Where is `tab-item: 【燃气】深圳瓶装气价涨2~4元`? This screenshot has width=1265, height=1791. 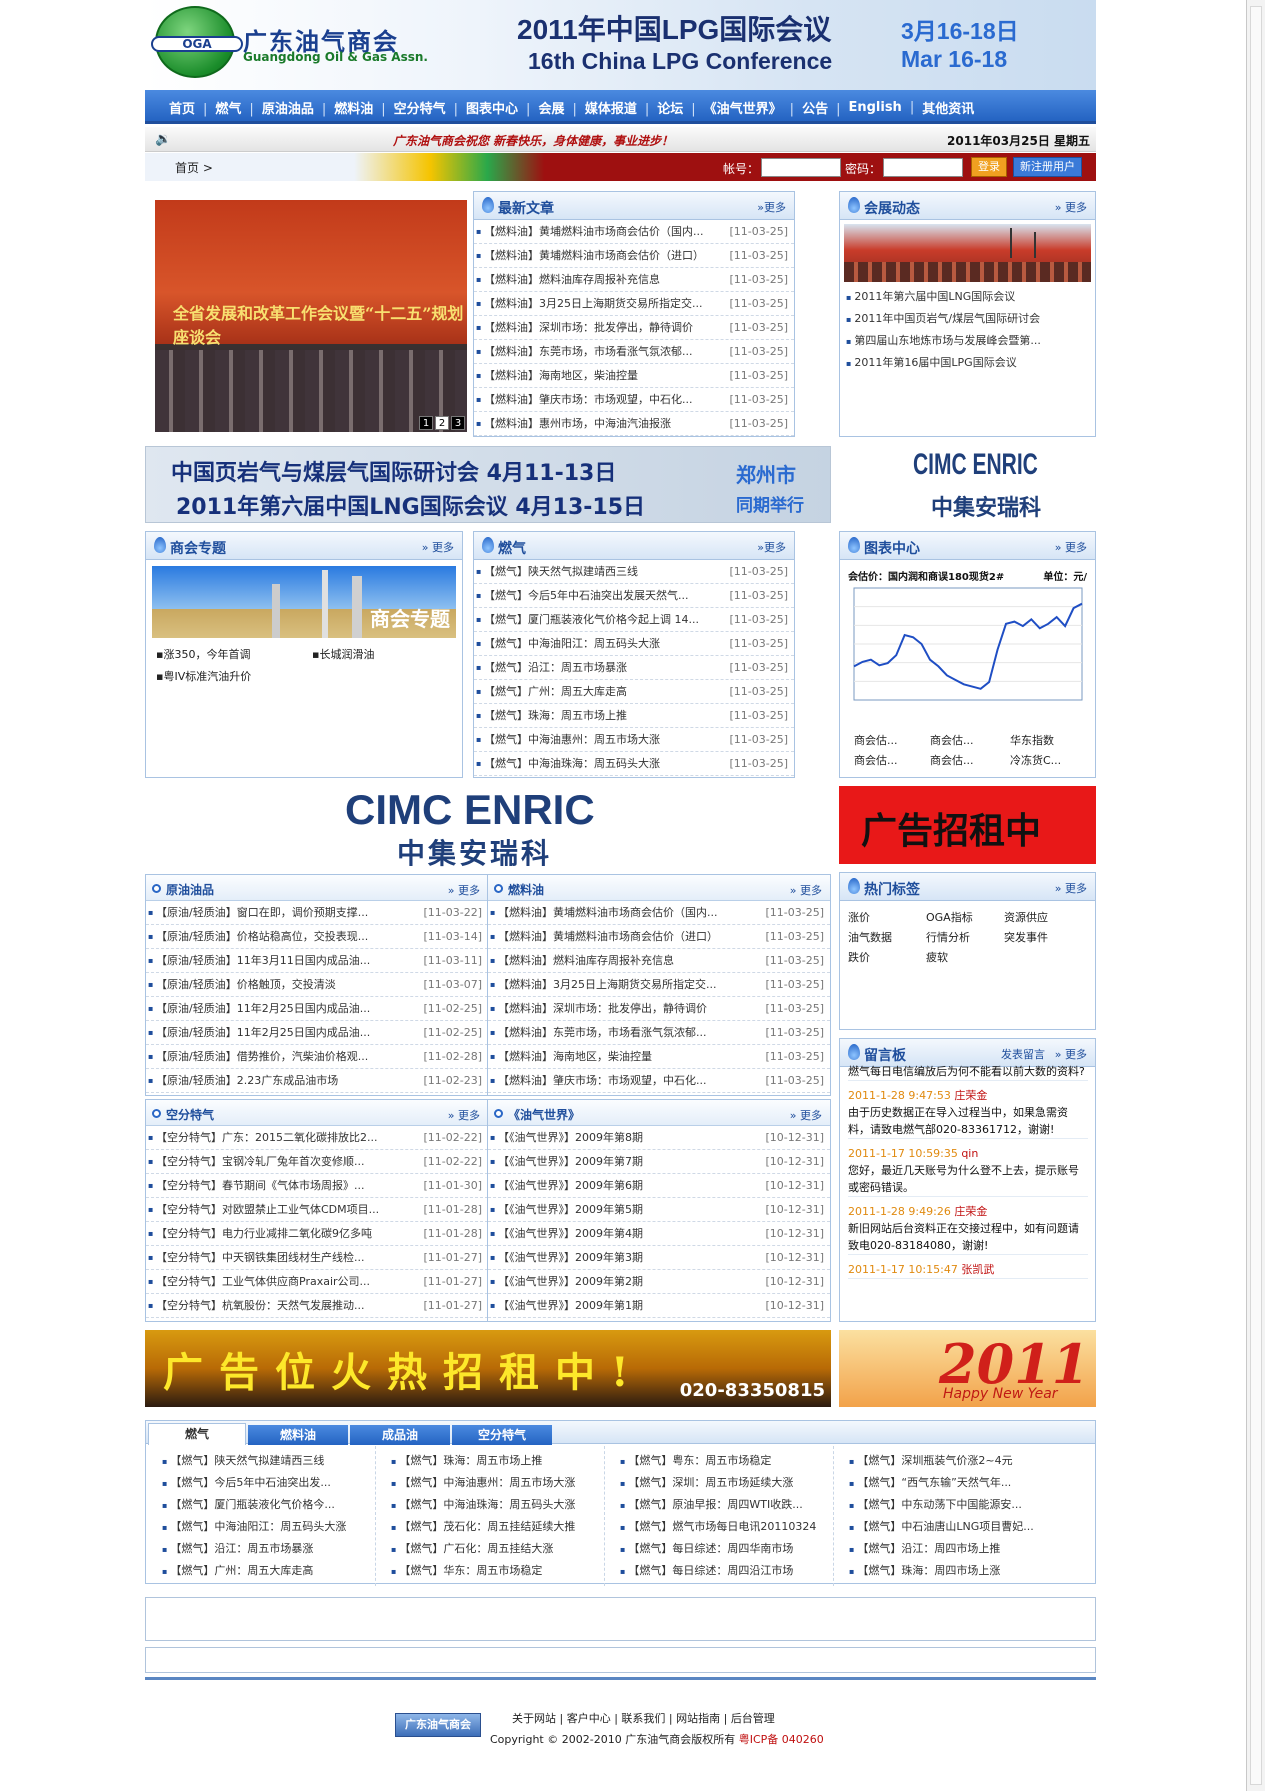 tab-item: 【燃气】深圳瓶装气价涨2~4元 is located at coordinates (953, 1461).